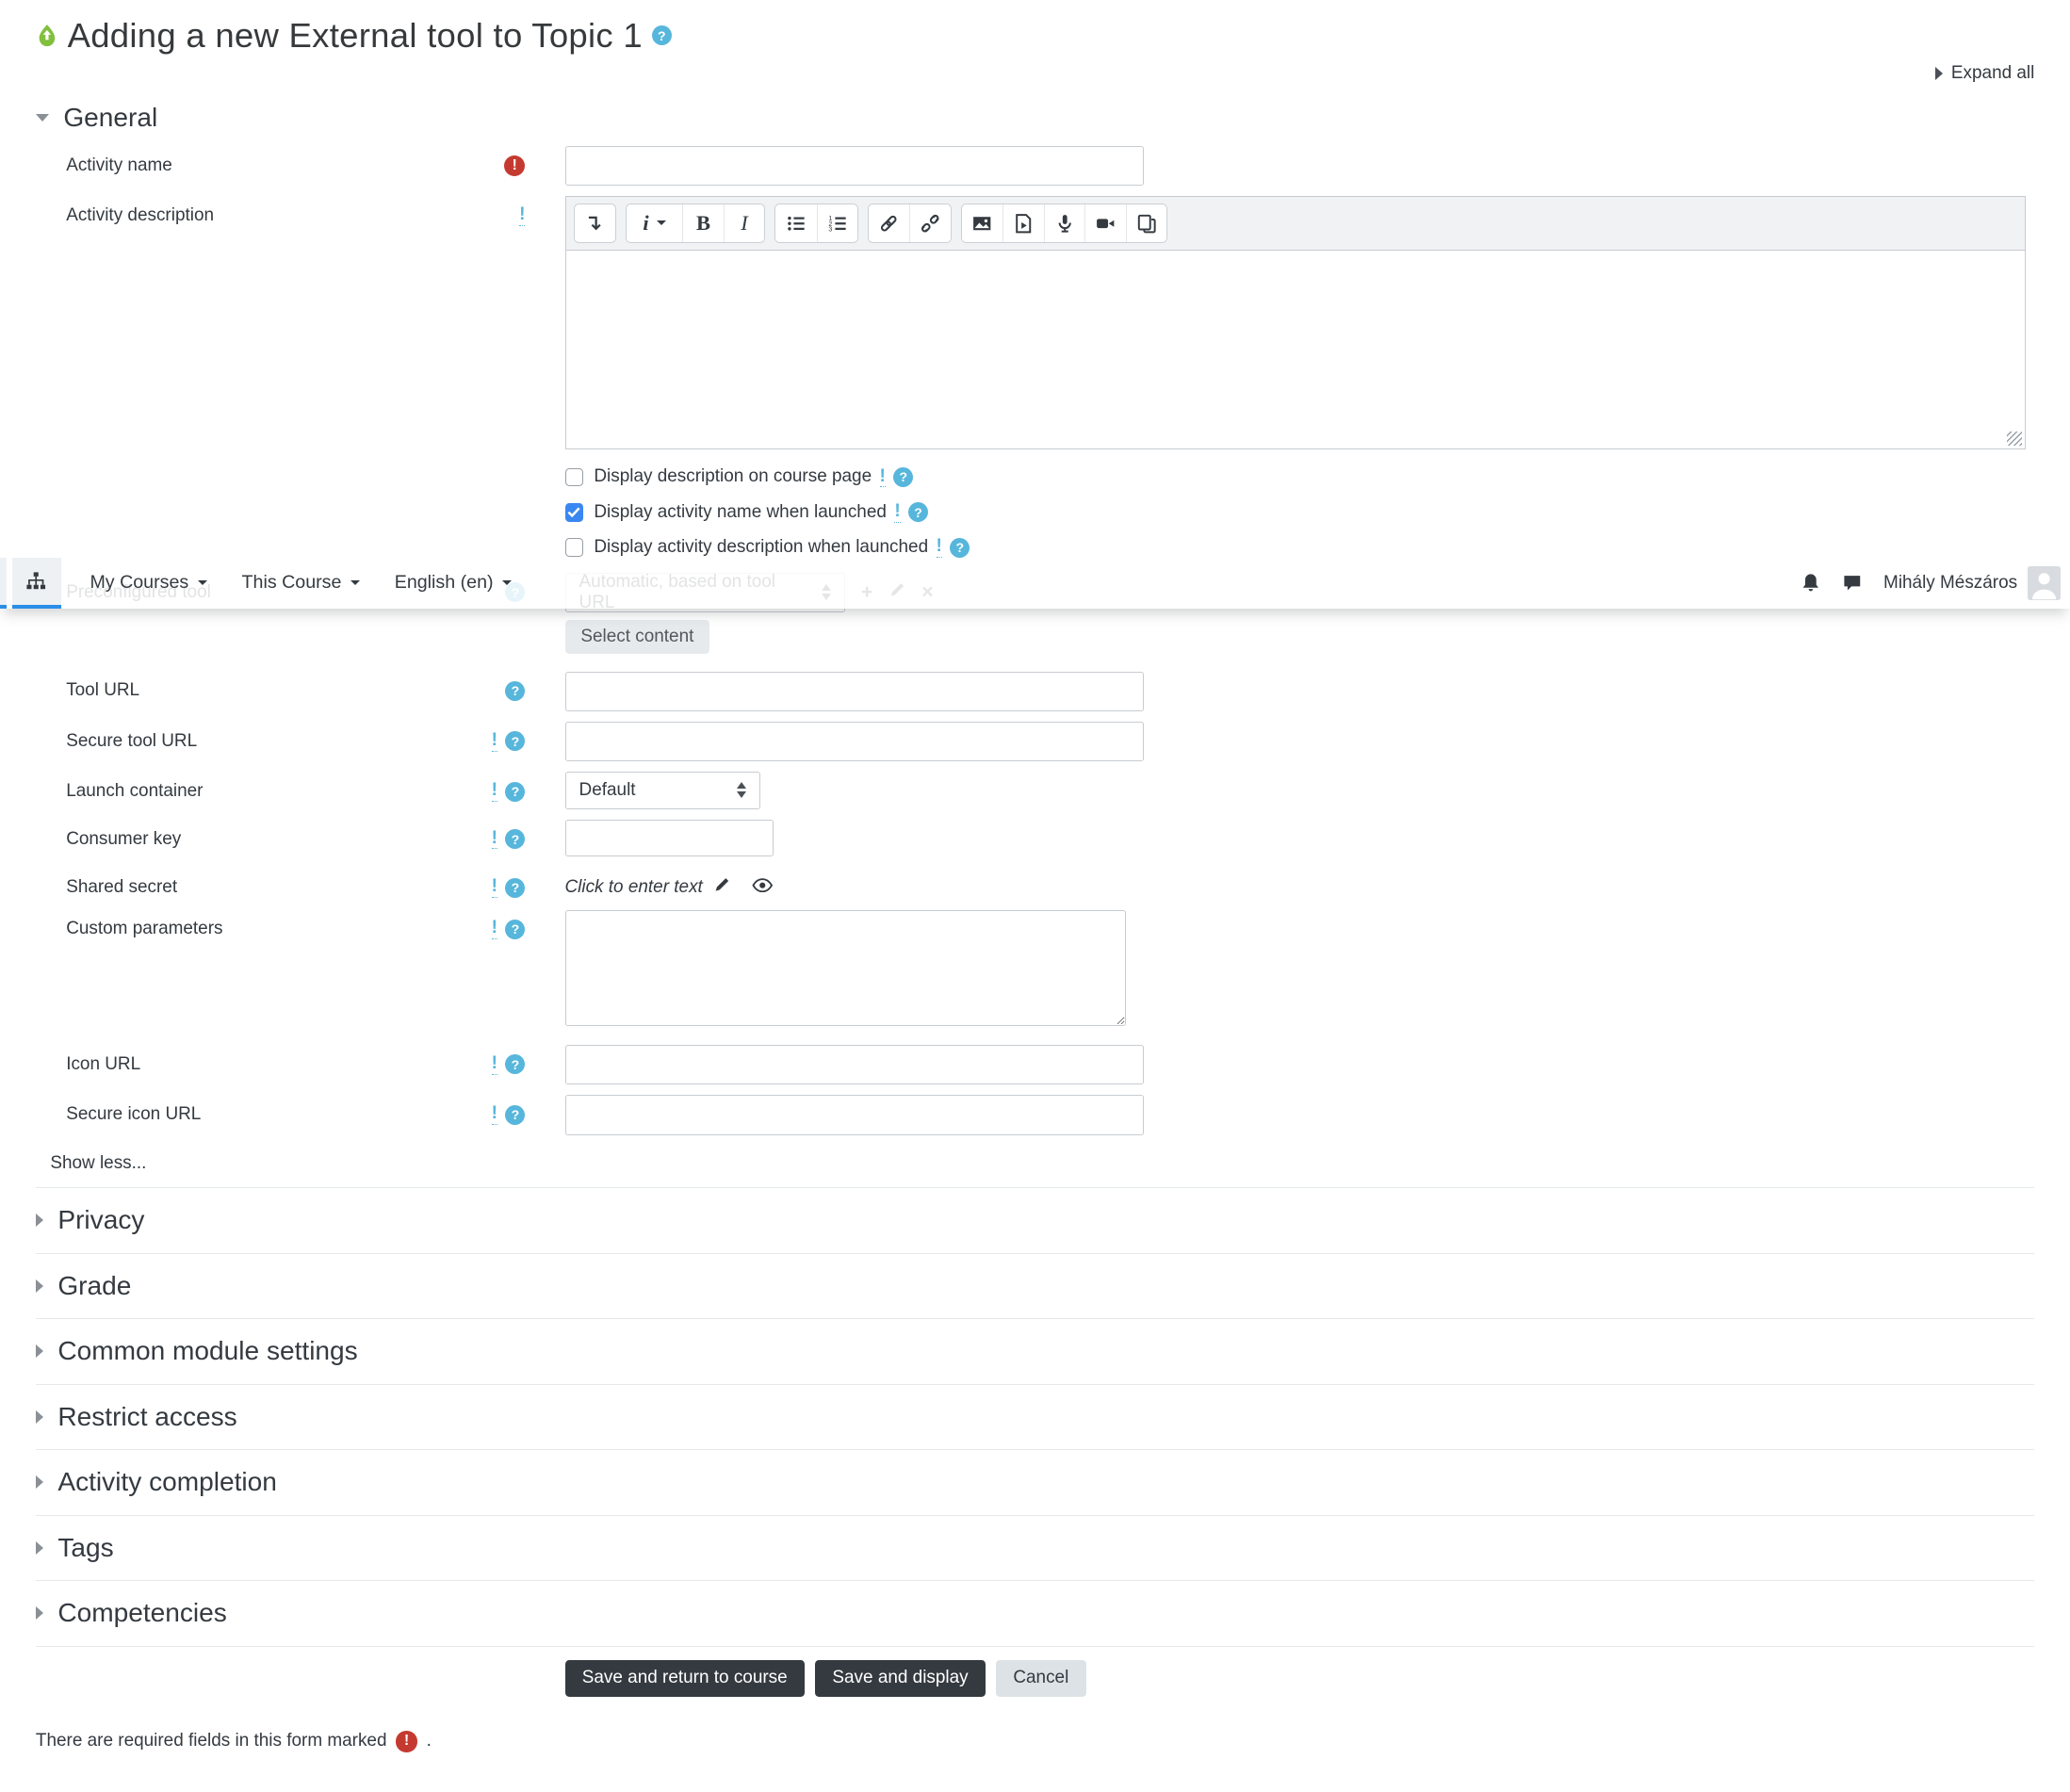 The width and height of the screenshot is (2070, 1792). Describe the element at coordinates (830, 229) in the screenshot. I see `svg-text: 3` at that location.